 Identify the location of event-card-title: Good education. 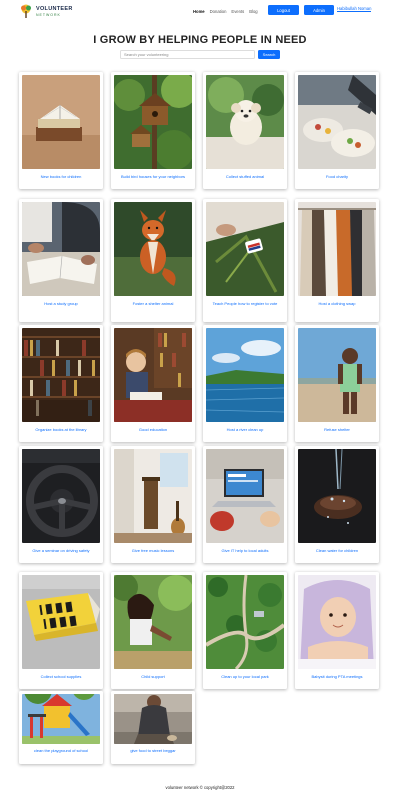
(153, 430).